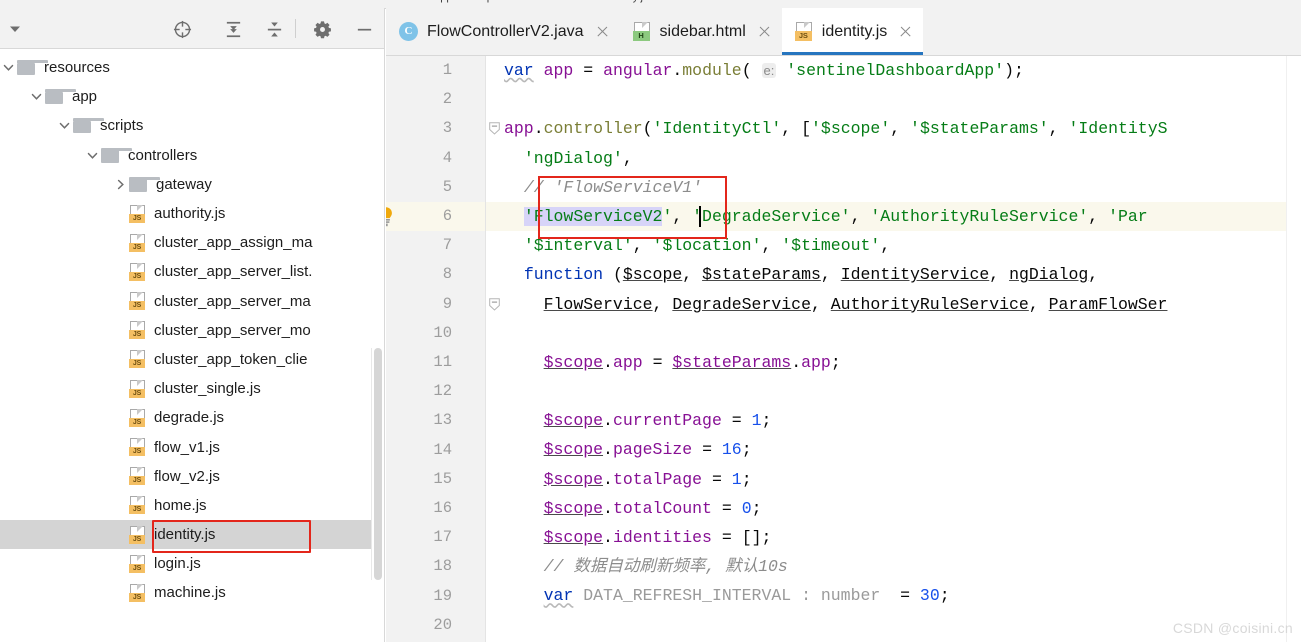 This screenshot has height=642, width=1301. I want to click on line-number: 8, so click(447, 274).